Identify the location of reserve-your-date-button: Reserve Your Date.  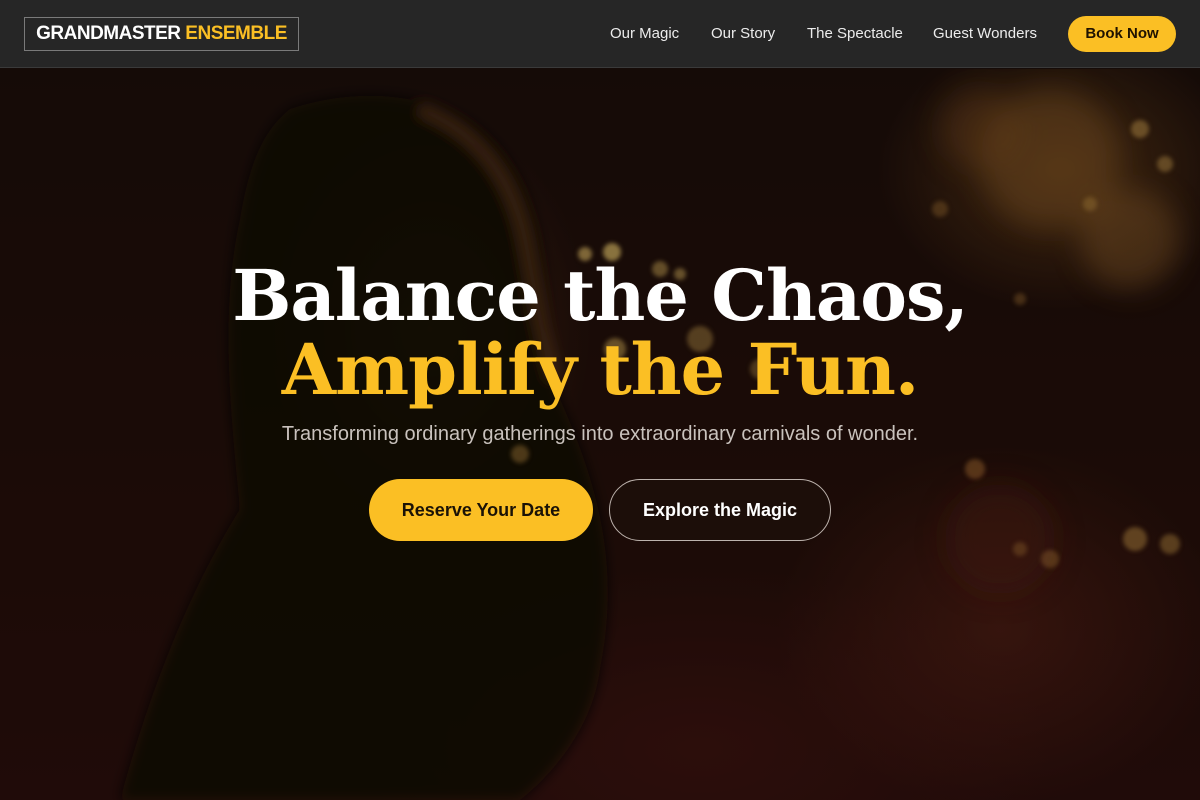
(481, 510).